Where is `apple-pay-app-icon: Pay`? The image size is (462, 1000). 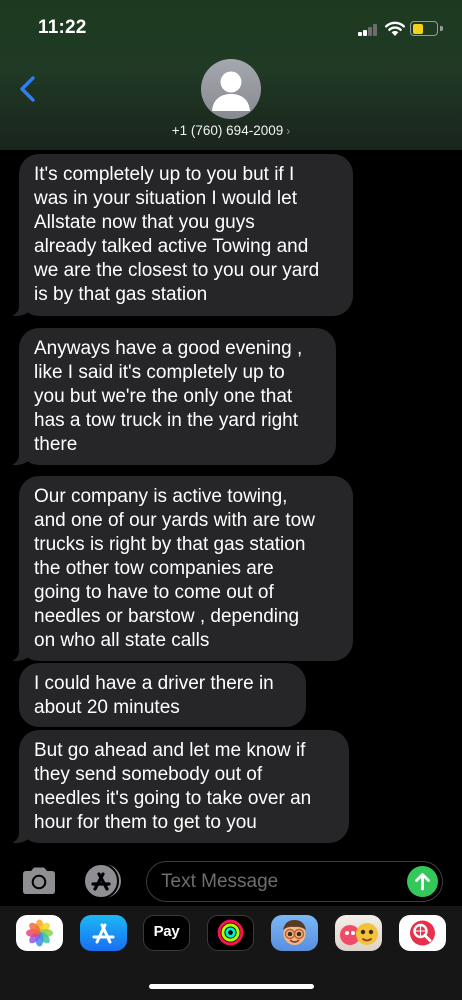
apple-pay-app-icon: Pay is located at coordinates (166, 933).